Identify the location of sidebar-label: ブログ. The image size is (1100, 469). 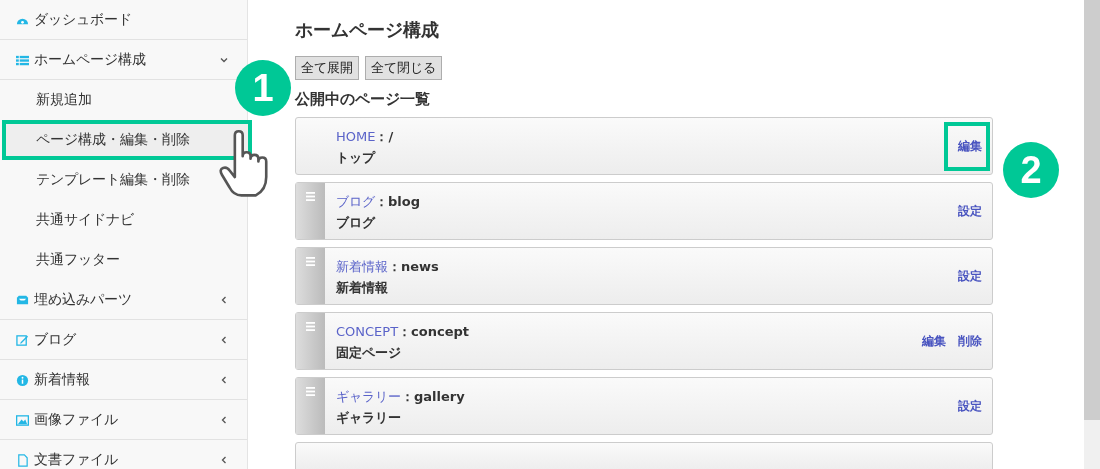
(55, 340).